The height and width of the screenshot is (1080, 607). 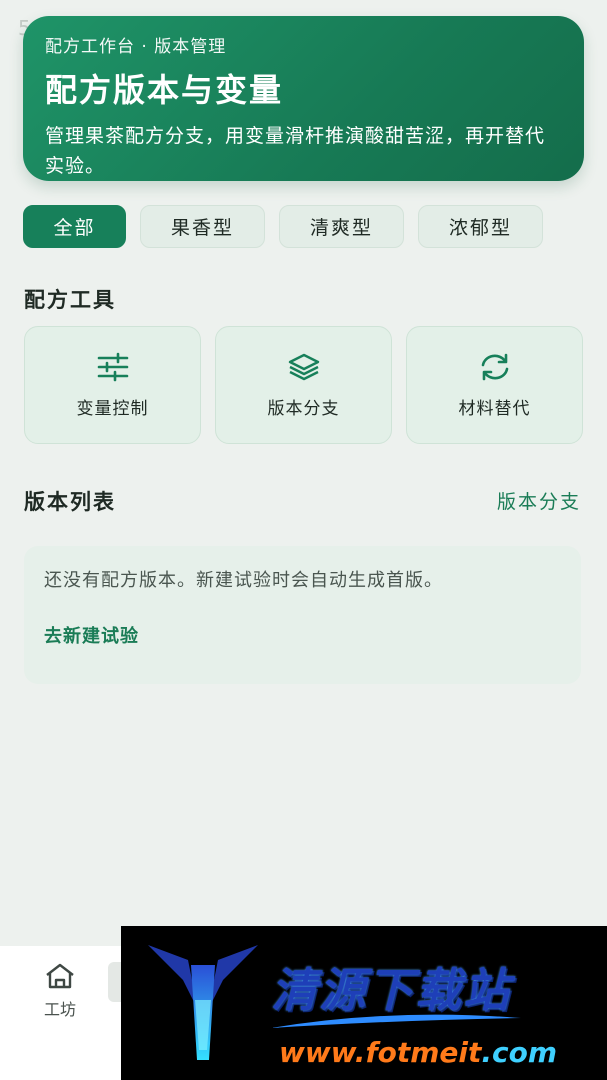 What do you see at coordinates (303, 408) in the screenshot?
I see `tool-label: 版本分支` at bounding box center [303, 408].